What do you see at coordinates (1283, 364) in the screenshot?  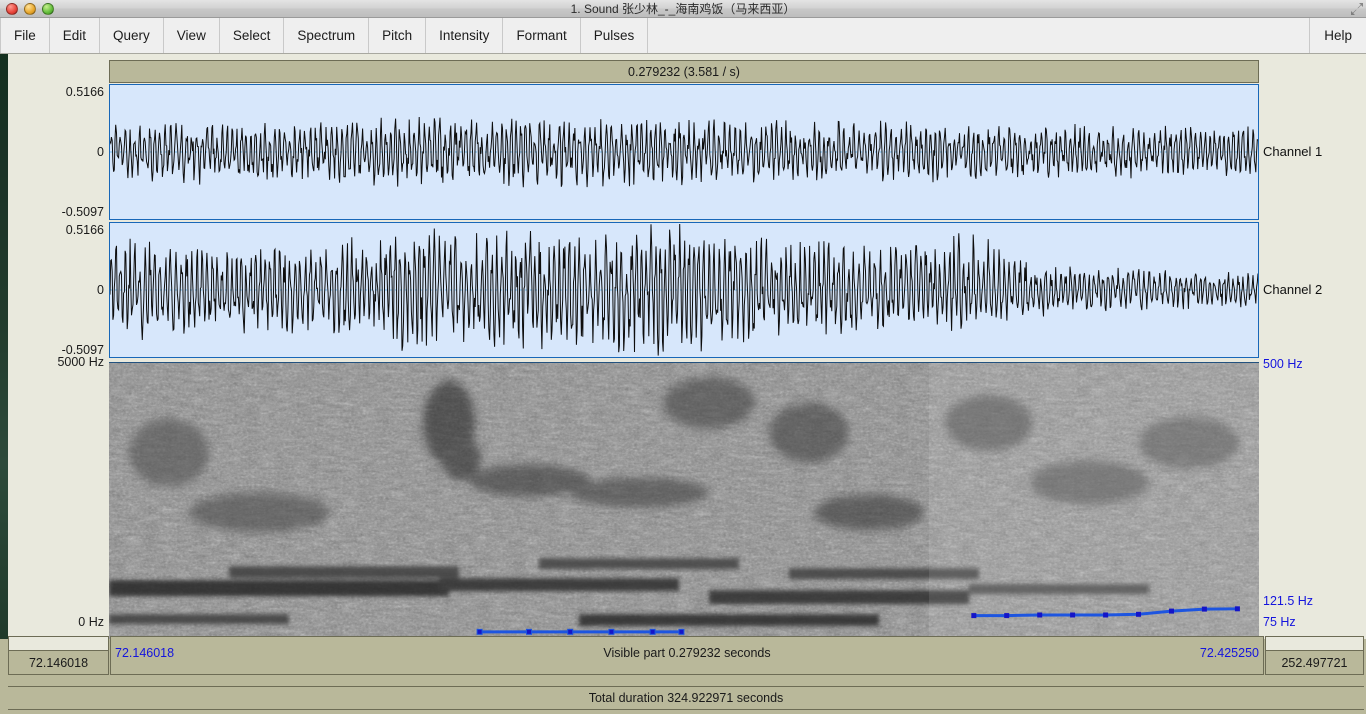 I see `pitch-ceiling-label: 500 Hz` at bounding box center [1283, 364].